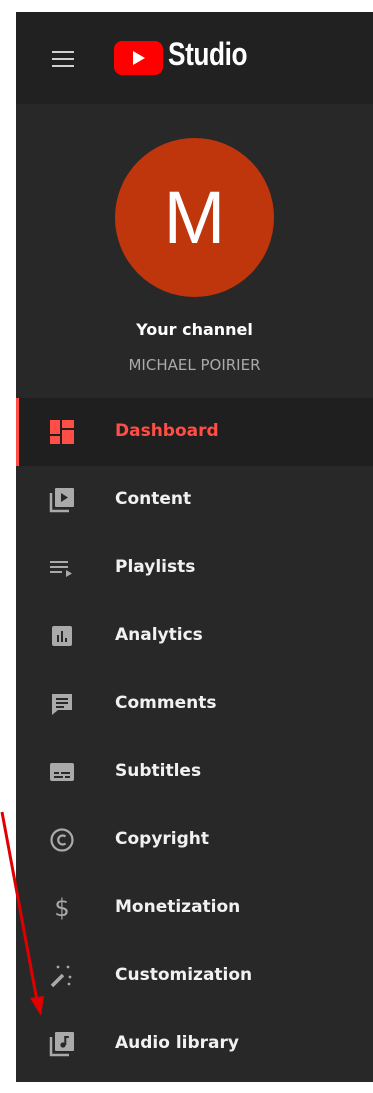 This screenshot has height=1093, width=373. What do you see at coordinates (178, 907) in the screenshot?
I see `sidebar-item-label: Monetization` at bounding box center [178, 907].